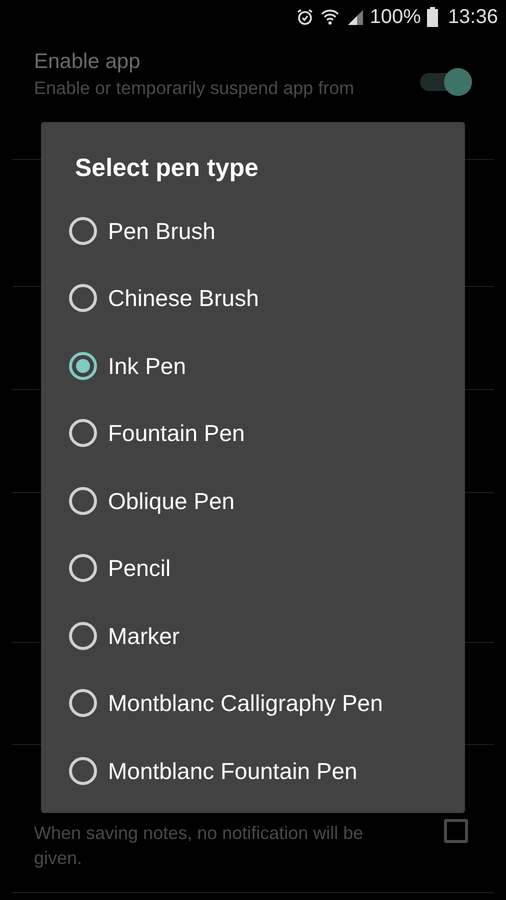  What do you see at coordinates (264, 703) in the screenshot?
I see `radio-option: Montblanc Calligraphy Pen` at bounding box center [264, 703].